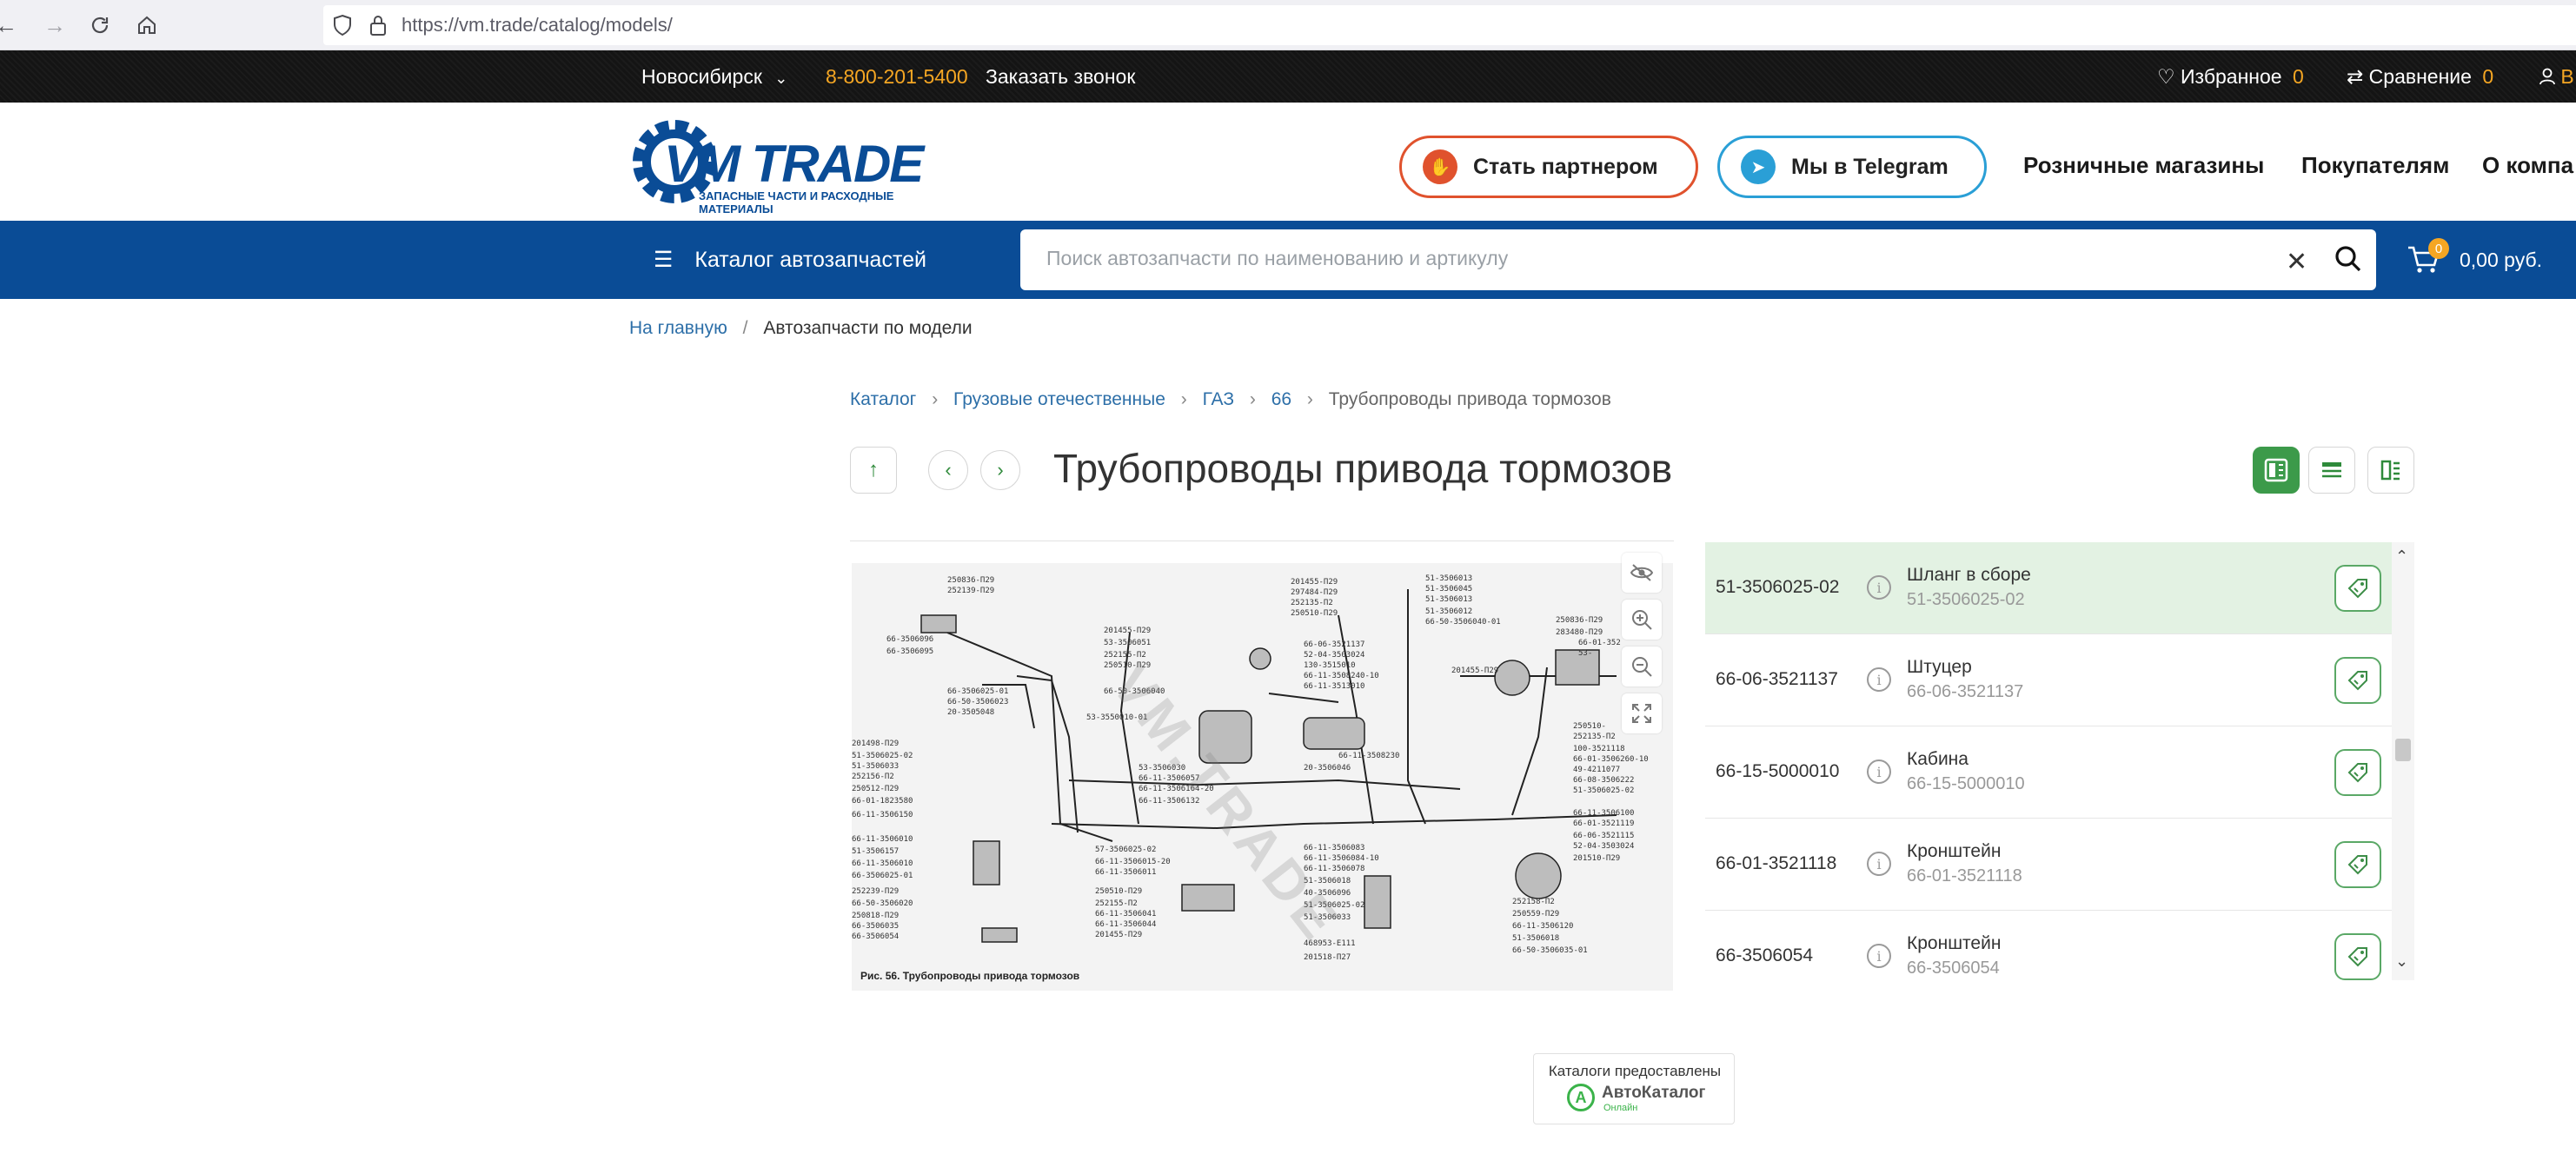  I want to click on part-article: 66-3506054, so click(1764, 956).